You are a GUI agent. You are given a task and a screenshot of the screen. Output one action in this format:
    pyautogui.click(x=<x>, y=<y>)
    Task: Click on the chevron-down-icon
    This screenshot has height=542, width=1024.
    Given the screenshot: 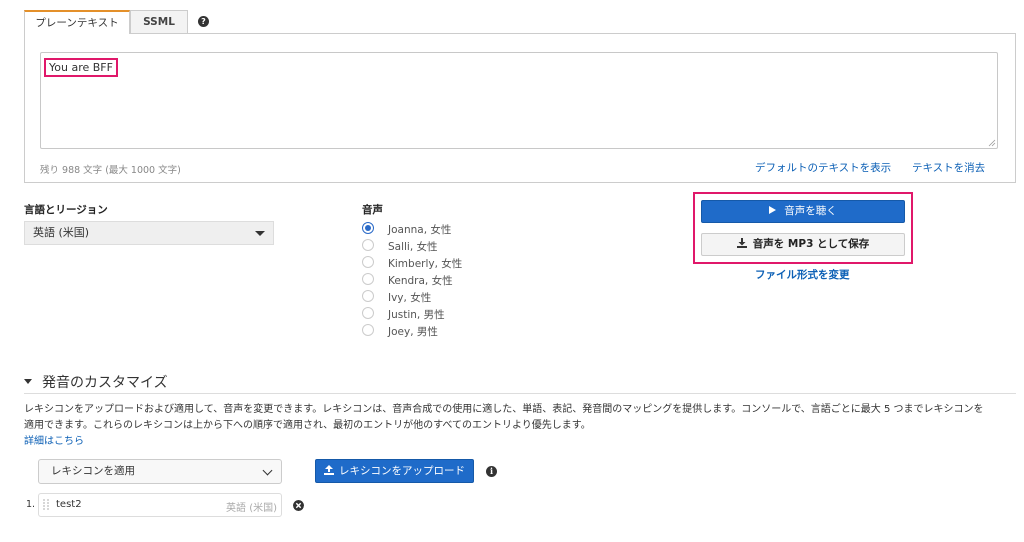 What is the action you would take?
    pyautogui.click(x=267, y=470)
    